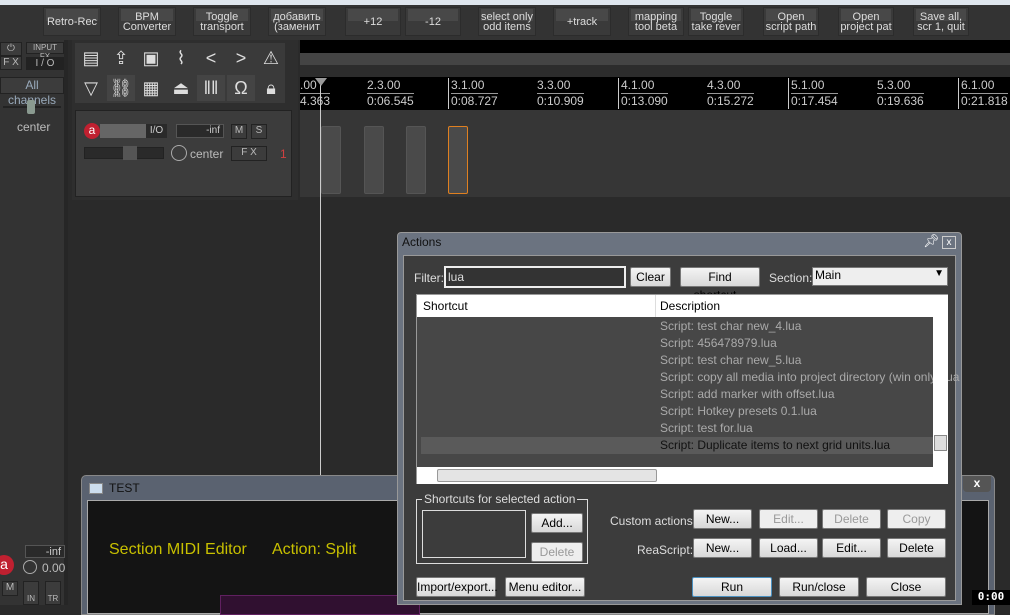 This screenshot has height=615, width=1010. Describe the element at coordinates (271, 58) in the screenshot. I see `metronome-icon: ⚠` at that location.